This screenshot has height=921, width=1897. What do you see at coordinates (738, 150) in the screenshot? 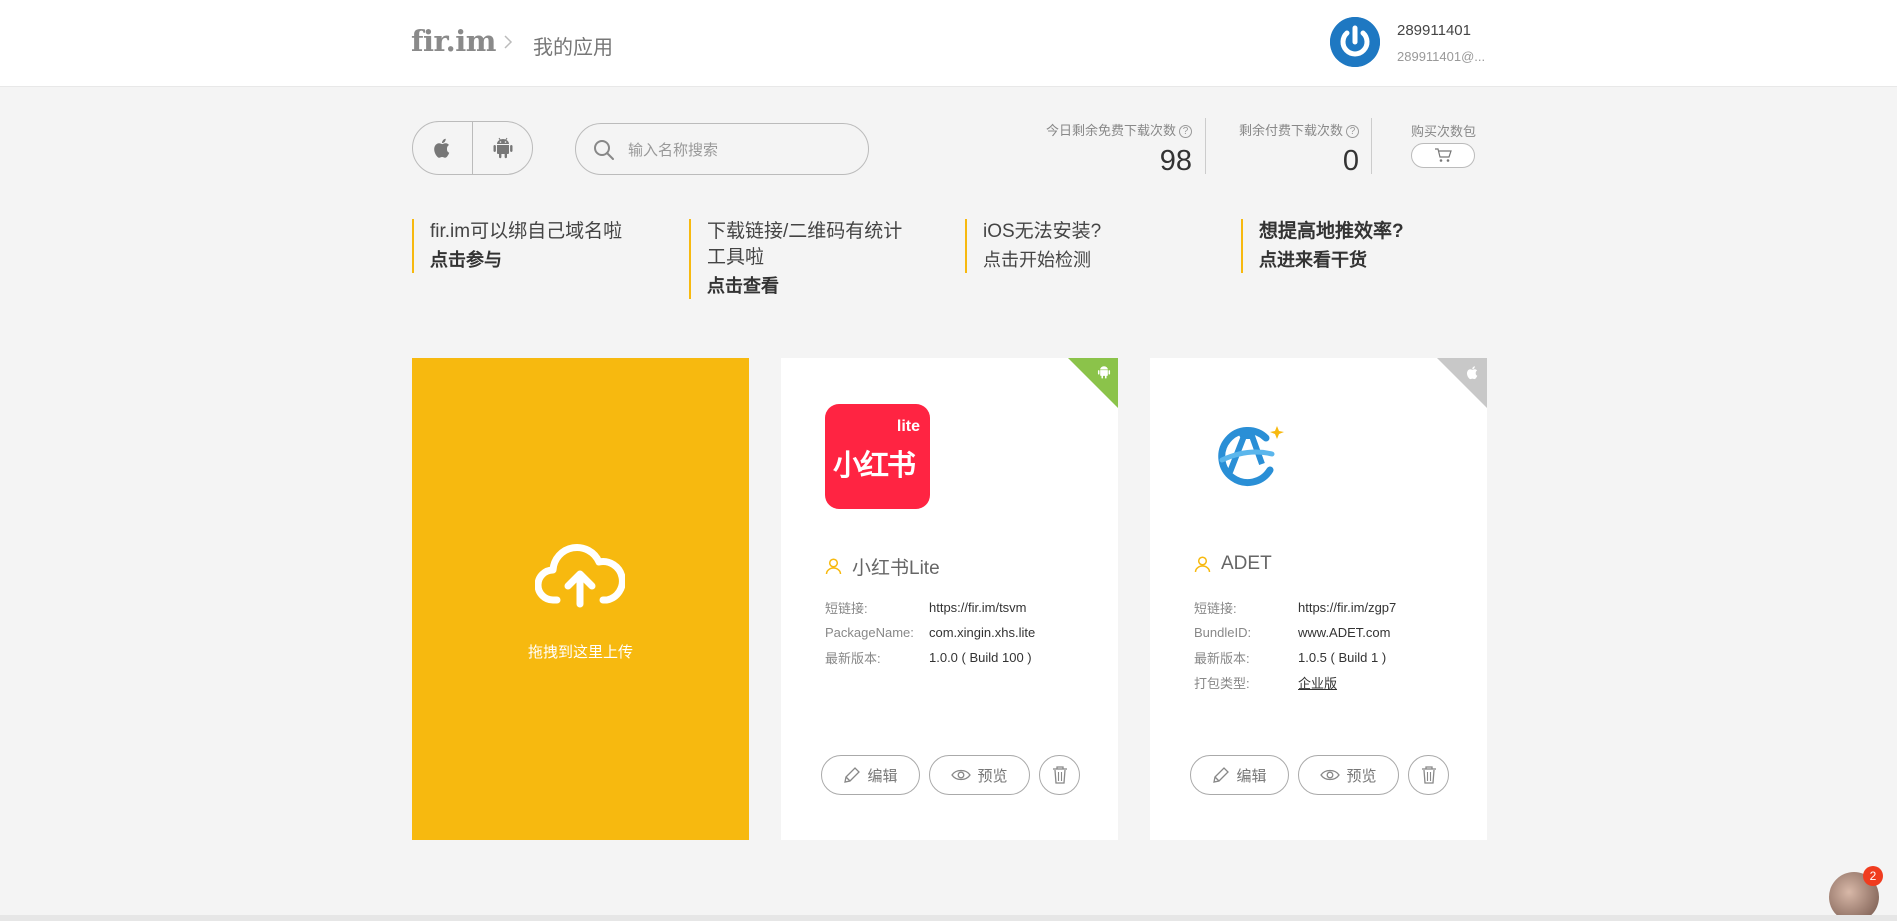
I see `search-input` at bounding box center [738, 150].